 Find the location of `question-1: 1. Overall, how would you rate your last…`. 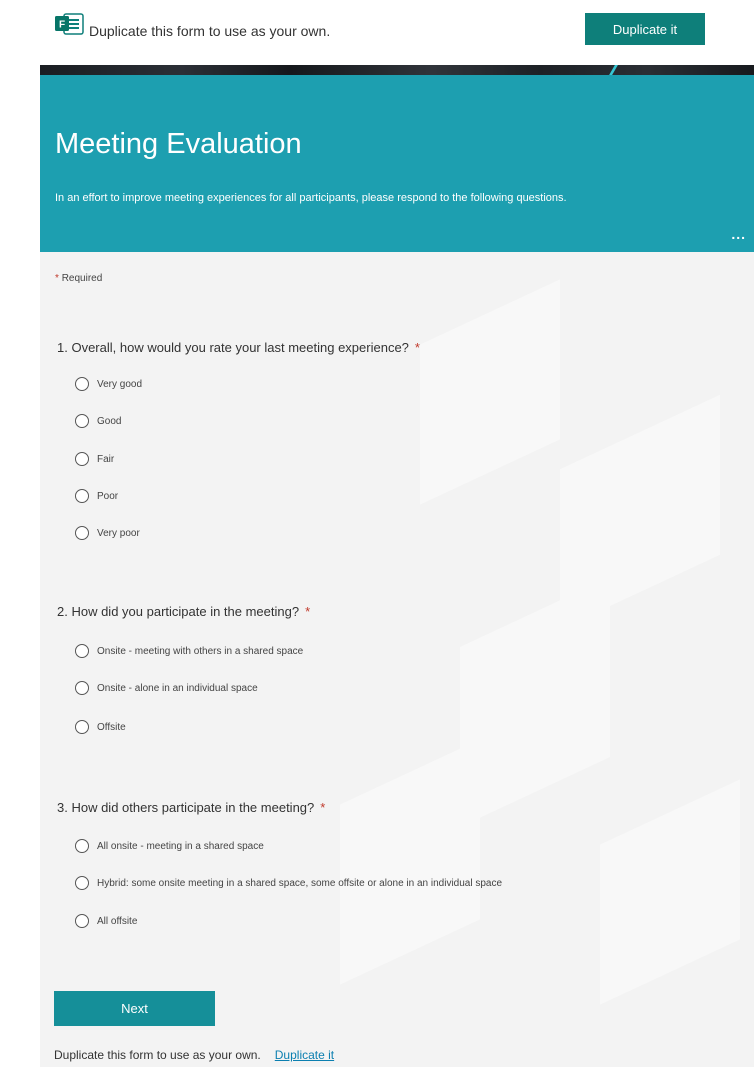

question-1: 1. Overall, how would you rate your last… is located at coordinates (238, 347).